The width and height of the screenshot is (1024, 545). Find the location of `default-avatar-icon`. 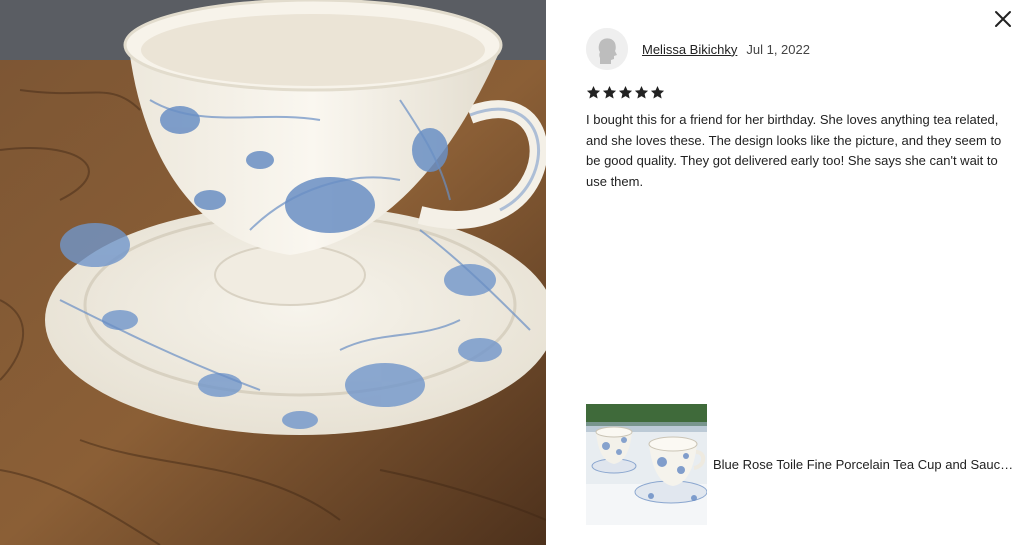

default-avatar-icon is located at coordinates (607, 49).